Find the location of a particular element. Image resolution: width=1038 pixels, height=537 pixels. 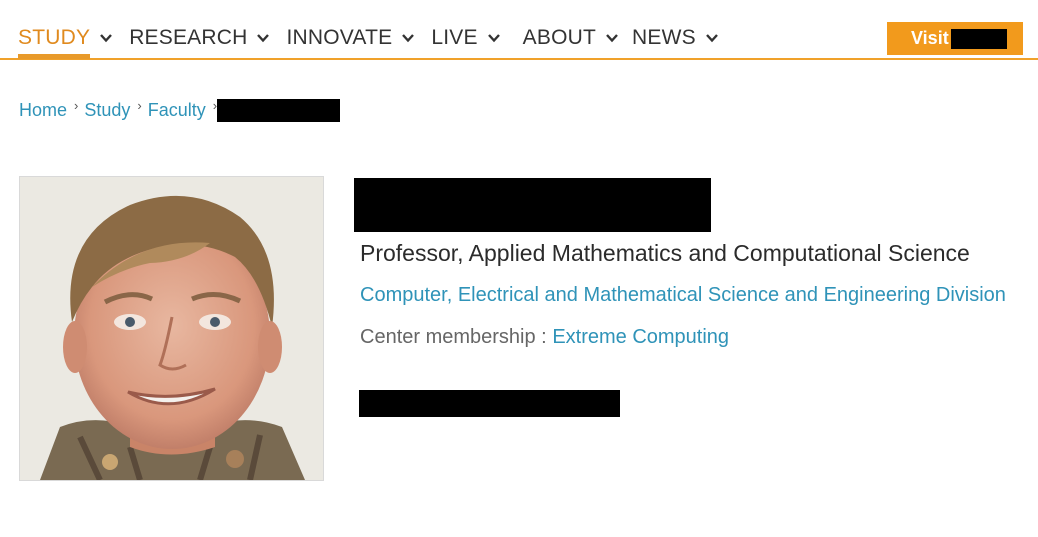

contact-redacted is located at coordinates (489, 403).